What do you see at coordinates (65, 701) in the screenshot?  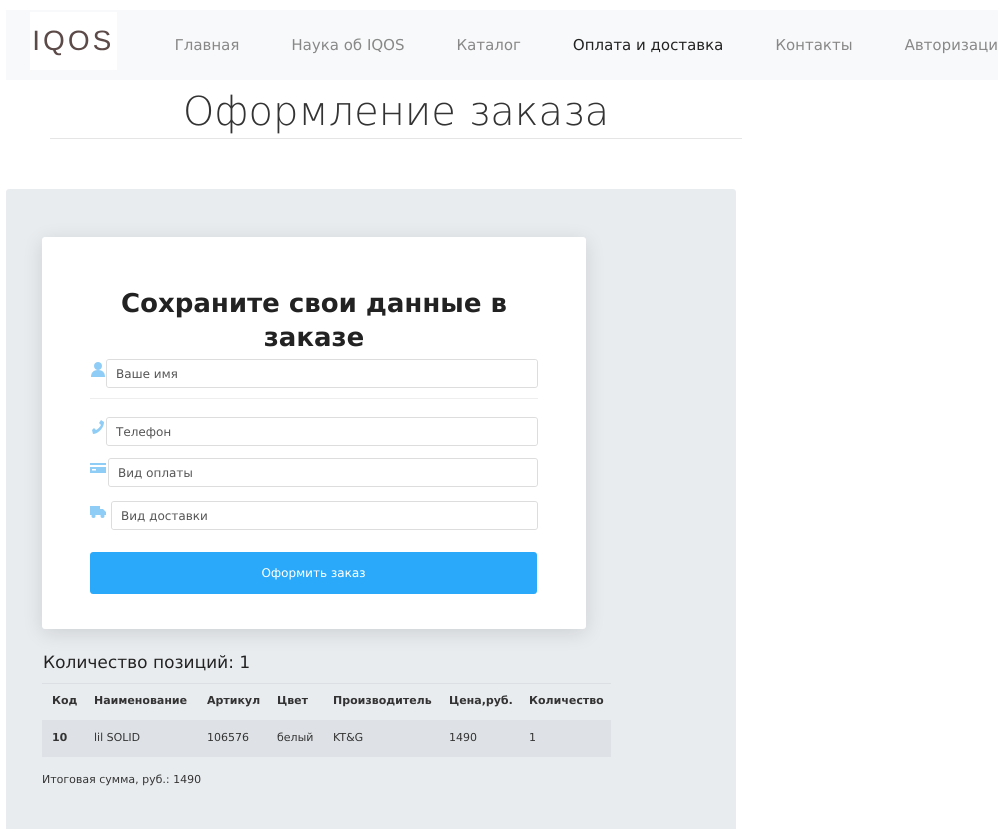 I see `column-header: Код` at bounding box center [65, 701].